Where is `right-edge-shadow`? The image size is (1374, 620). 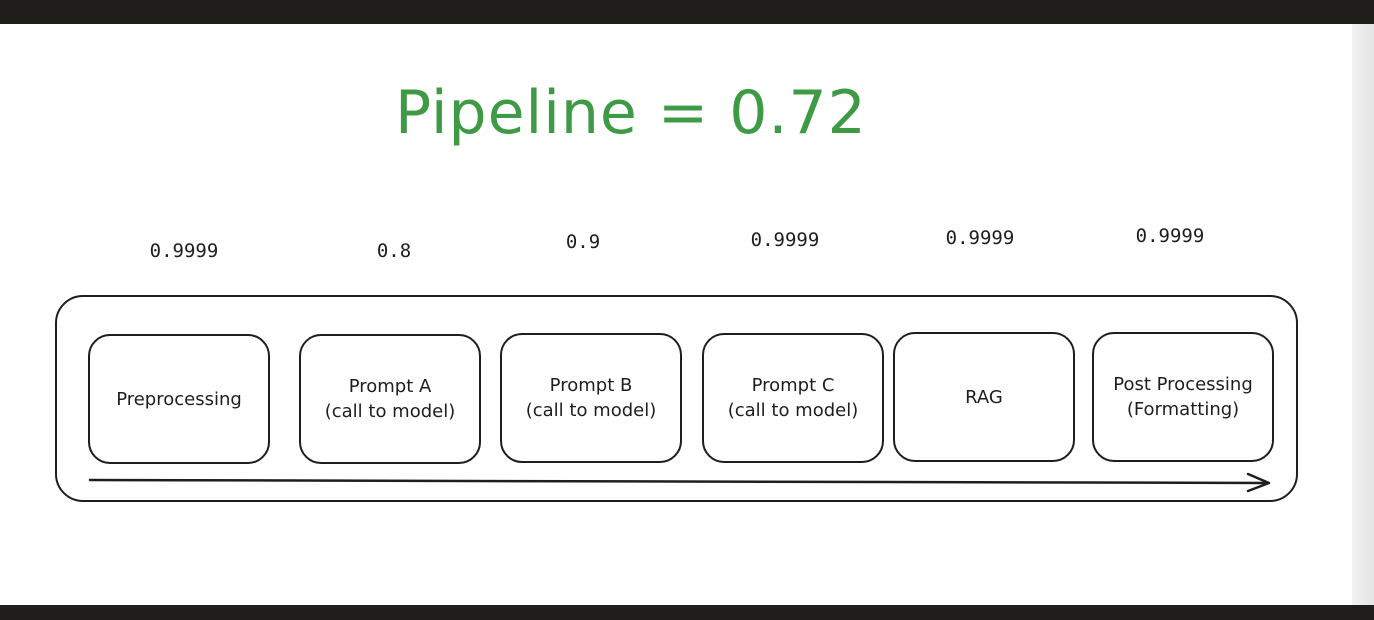
right-edge-shadow is located at coordinates (1363, 314).